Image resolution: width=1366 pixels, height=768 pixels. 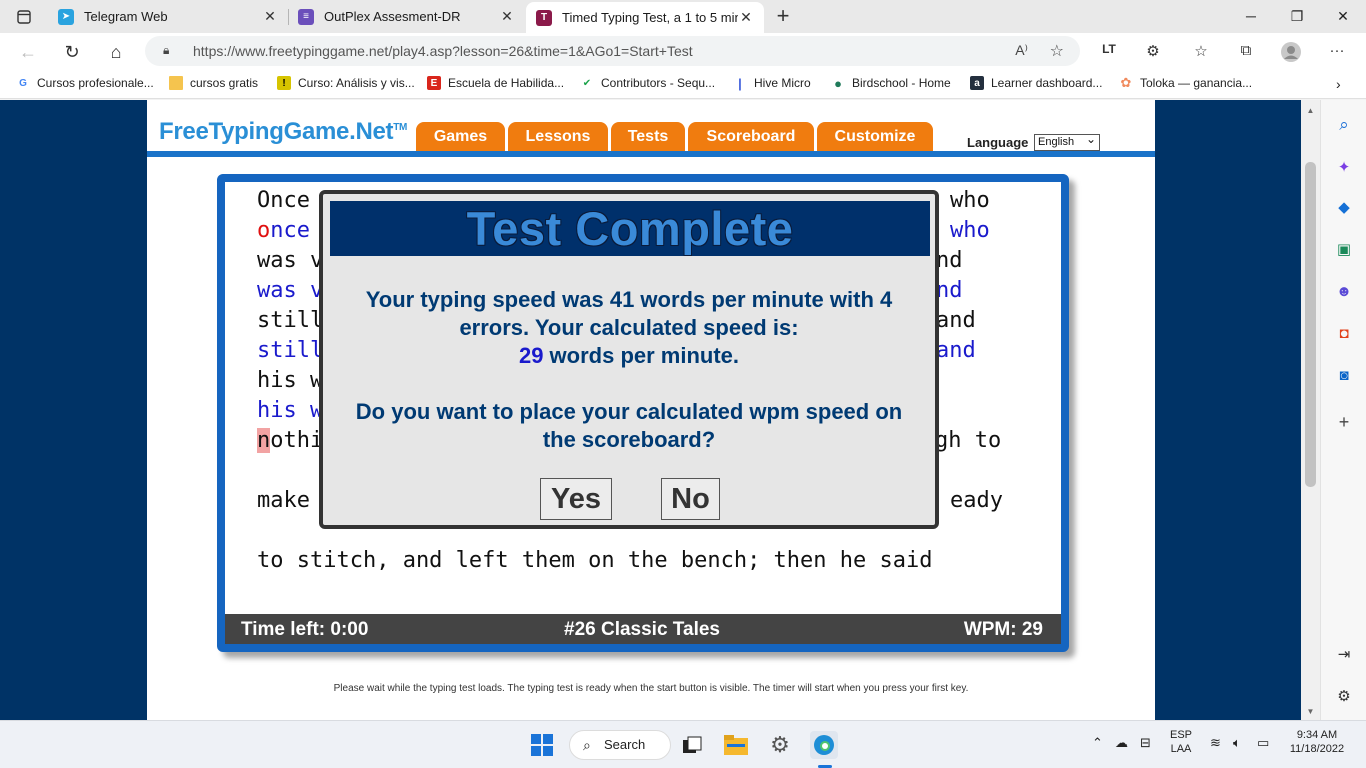 I want to click on tab-outplex: ≡ OutPlex Assesment-DR ✕, so click(x=406, y=16).